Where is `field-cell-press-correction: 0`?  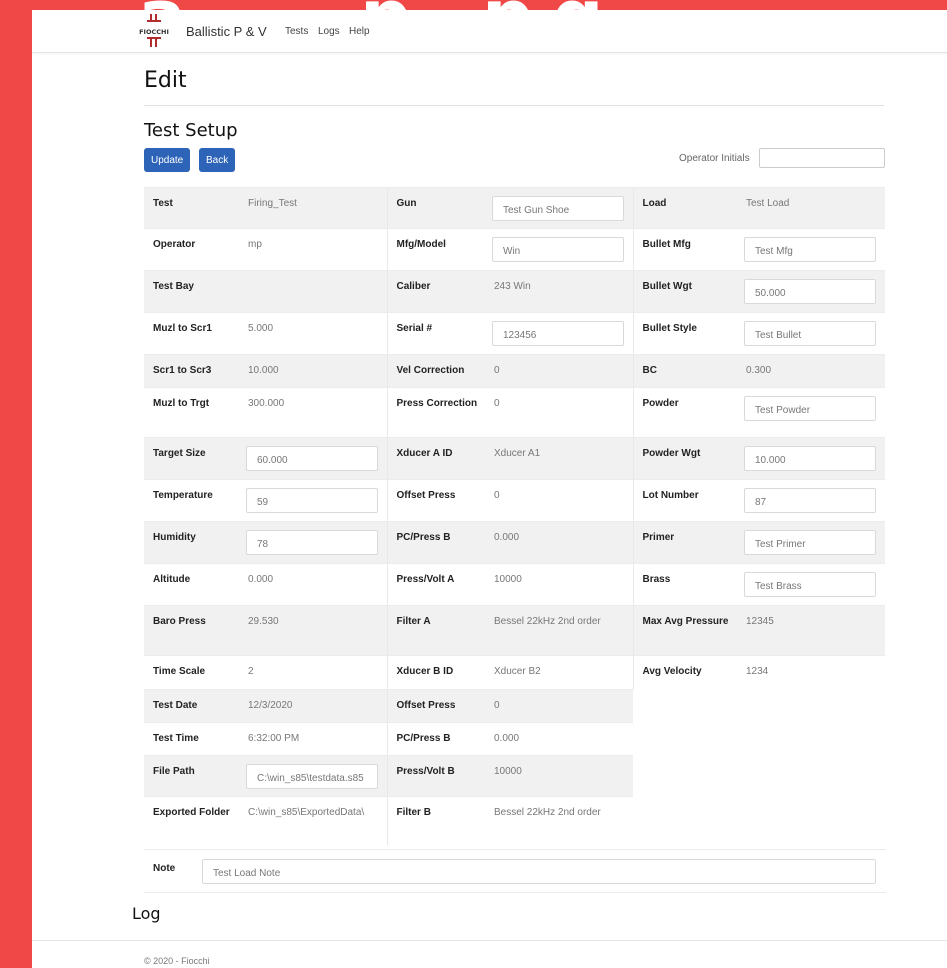 field-cell-press-correction: 0 is located at coordinates (559, 412).